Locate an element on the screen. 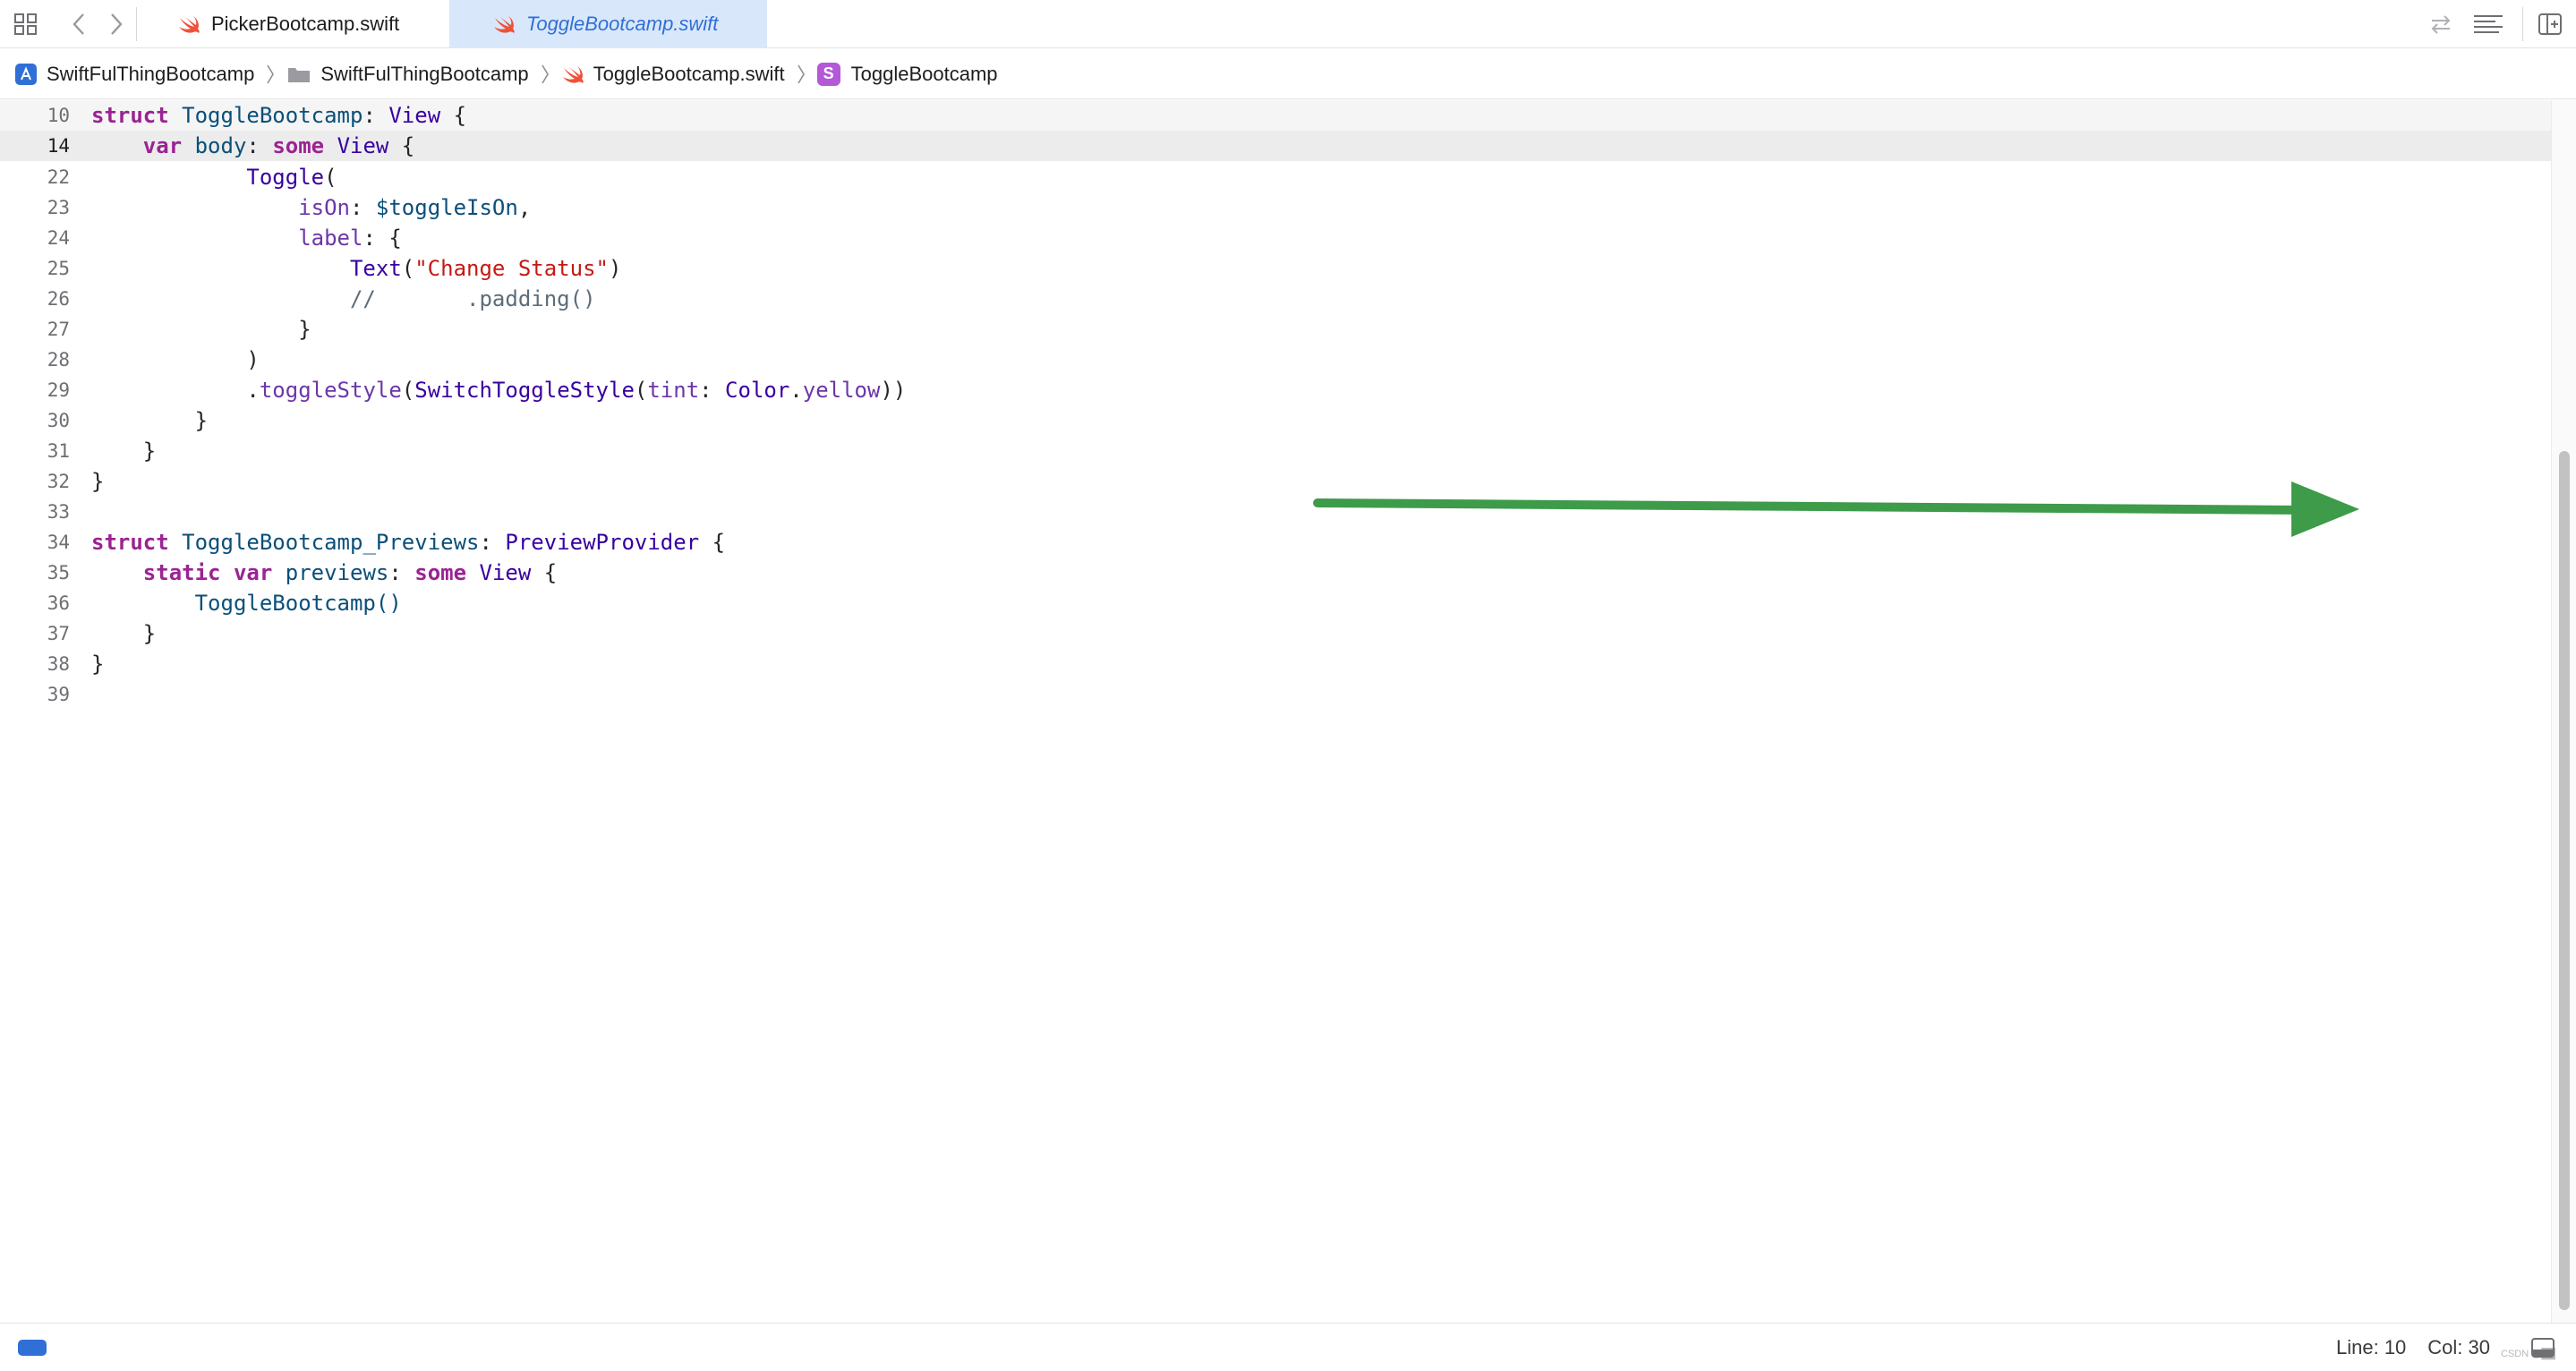  green-arrow-annotation-icon is located at coordinates (1836, 509).